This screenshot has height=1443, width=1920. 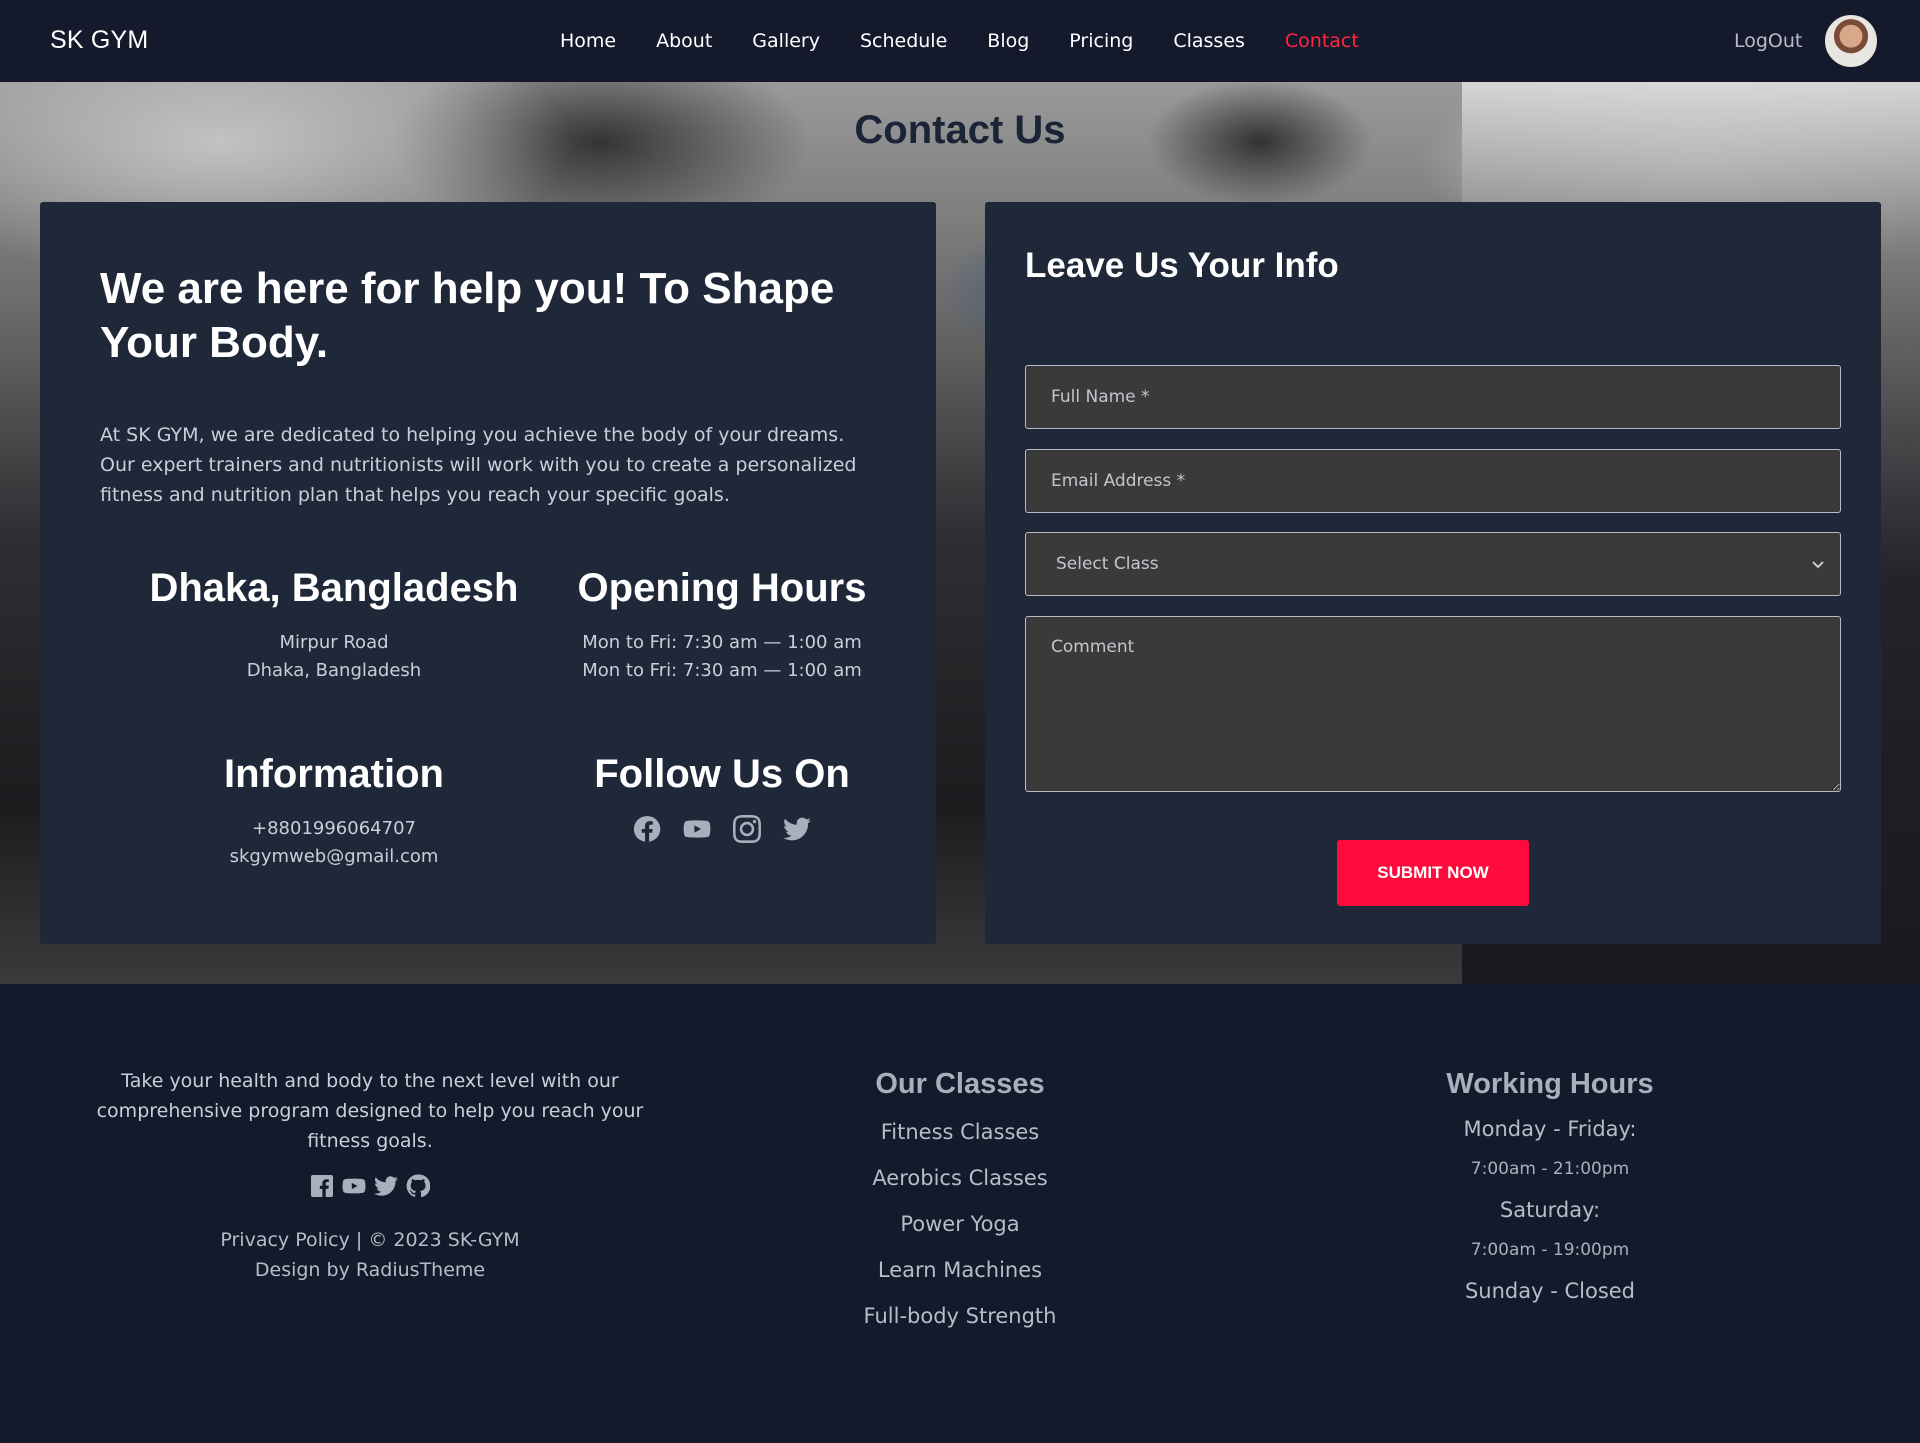 I want to click on instagram-icon, so click(x=747, y=831).